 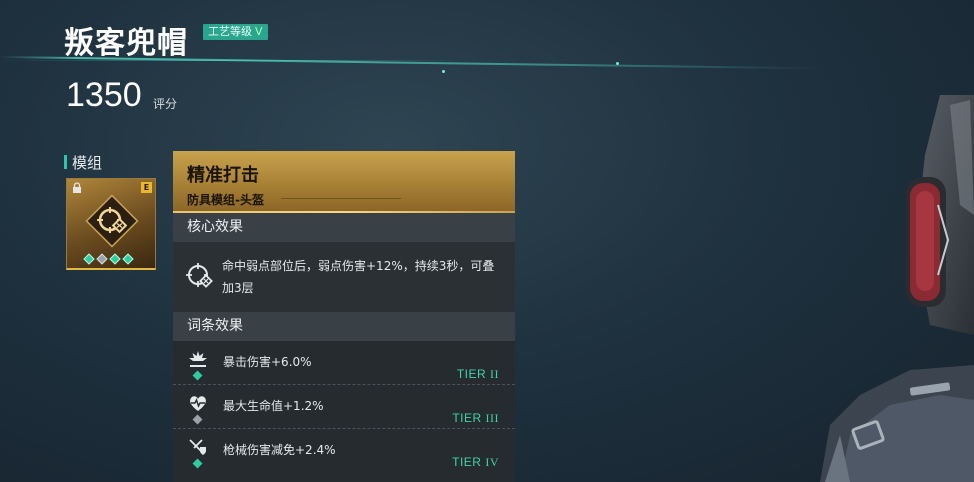 What do you see at coordinates (87, 163) in the screenshot?
I see `modules-section-title: 模组` at bounding box center [87, 163].